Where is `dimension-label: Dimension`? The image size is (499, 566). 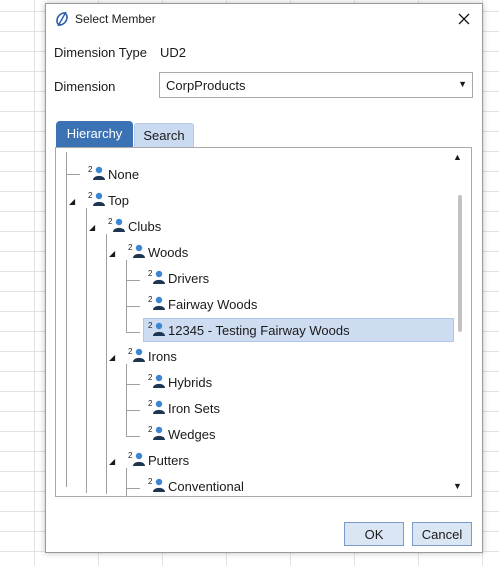
dimension-label: Dimension is located at coordinates (85, 86).